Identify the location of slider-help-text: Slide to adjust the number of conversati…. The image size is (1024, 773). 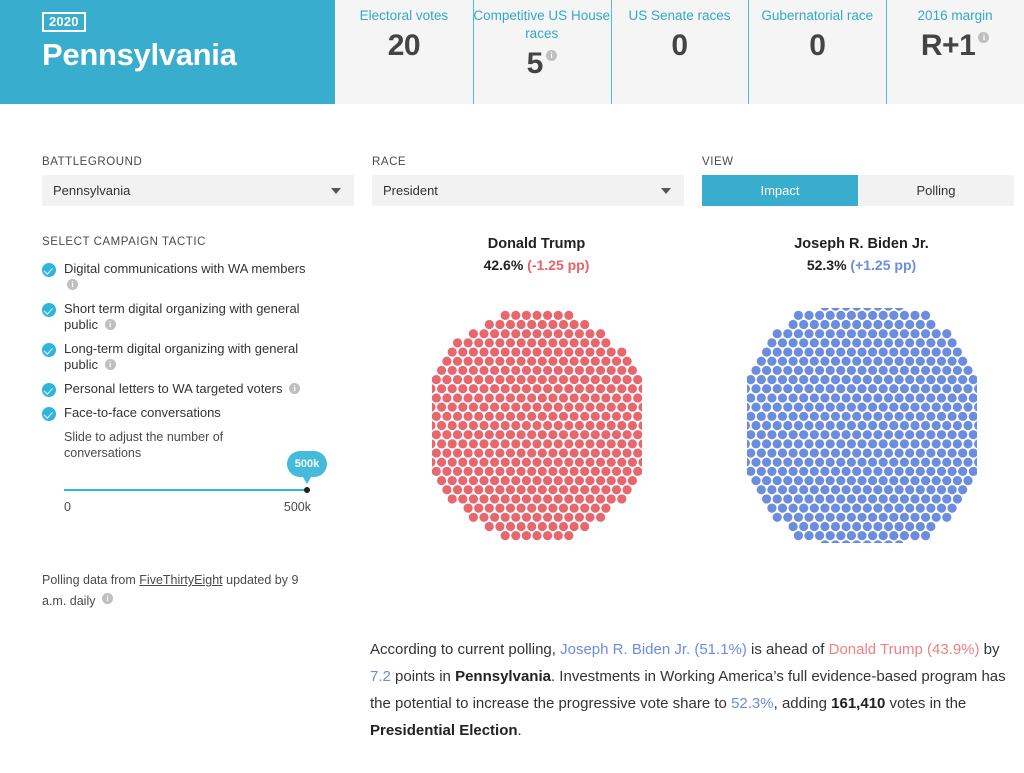
(144, 445).